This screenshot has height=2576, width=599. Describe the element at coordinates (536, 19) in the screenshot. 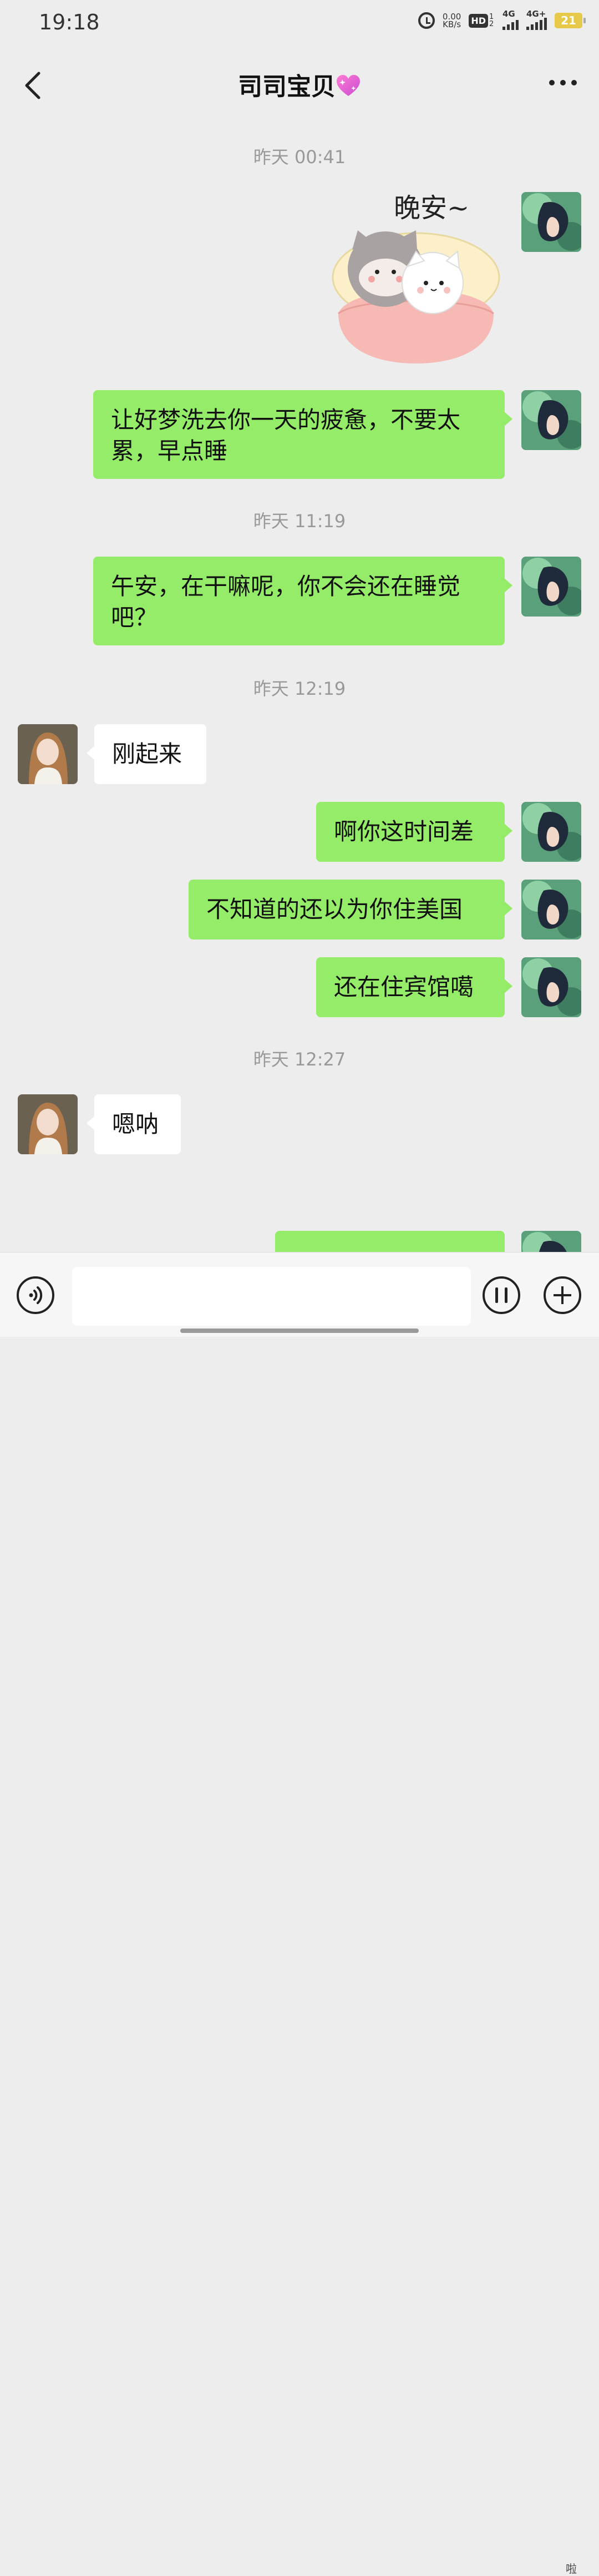

I see `signal-4g-plus-icon: 4G+` at that location.